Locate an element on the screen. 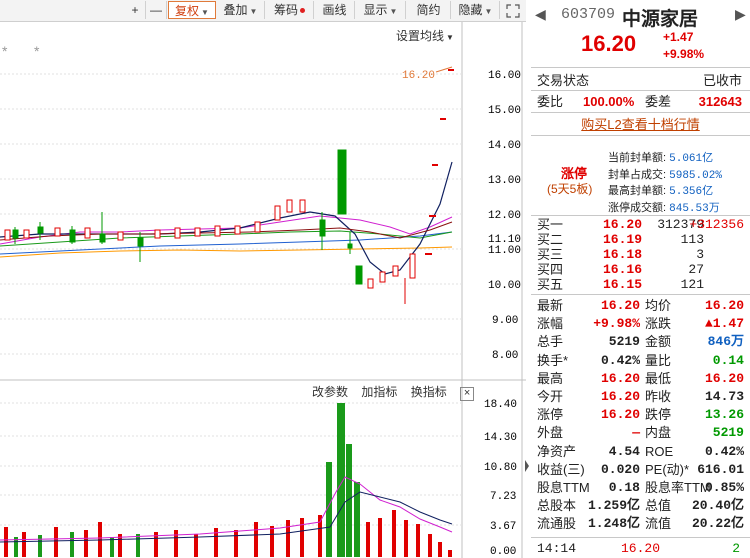 This screenshot has width=750, height=558. huaxian-button: 画线 is located at coordinates (335, 10).